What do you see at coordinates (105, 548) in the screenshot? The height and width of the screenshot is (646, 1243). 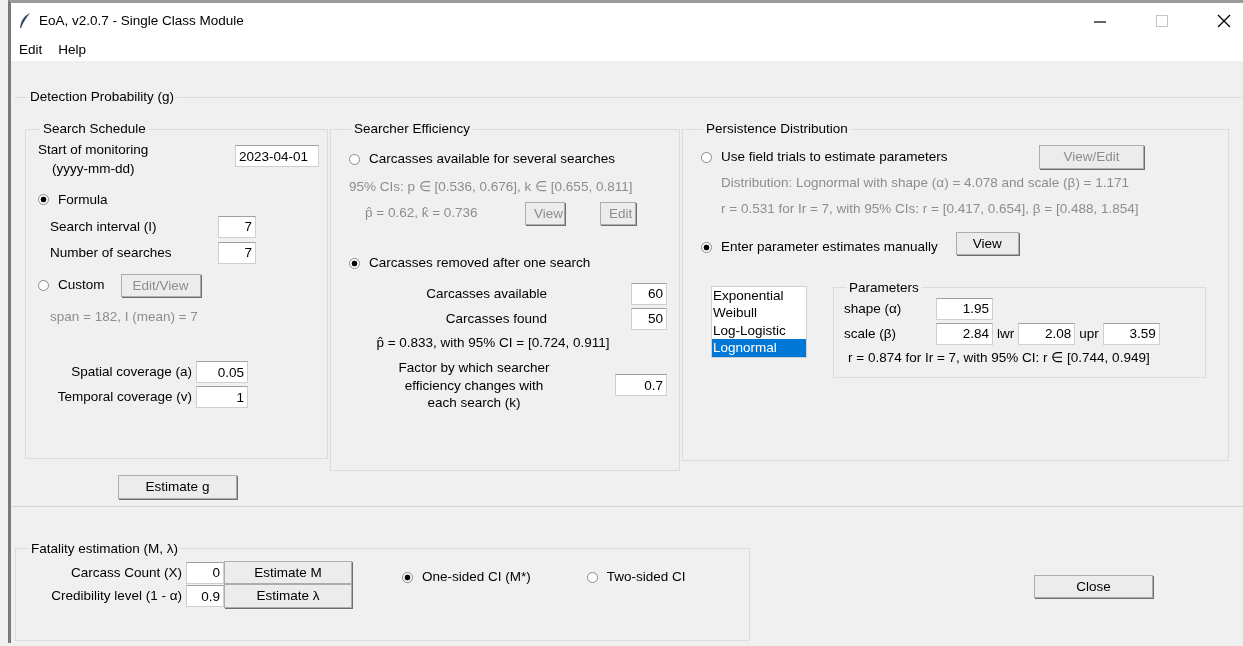 I see `section-title: Fatality estimation (M, λ)` at bounding box center [105, 548].